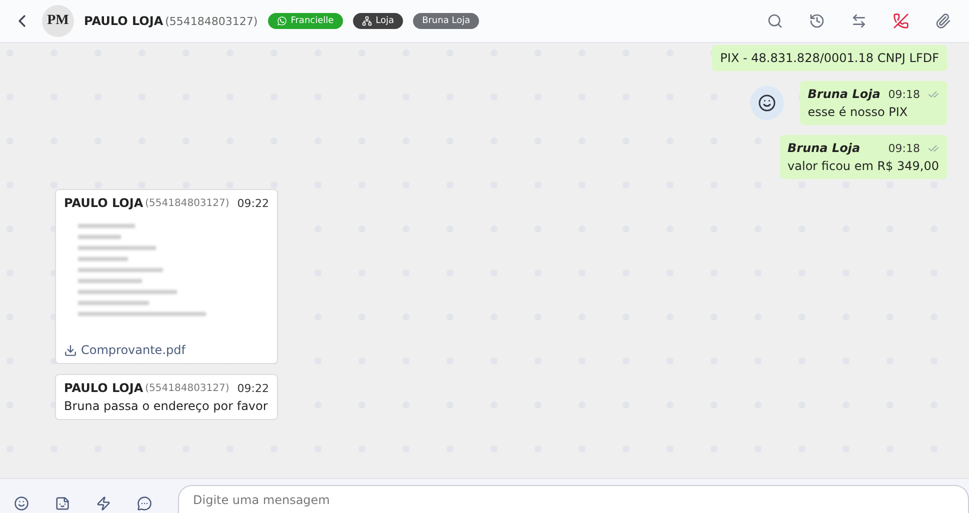 The width and height of the screenshot is (969, 513). I want to click on download-icon, so click(70, 350).